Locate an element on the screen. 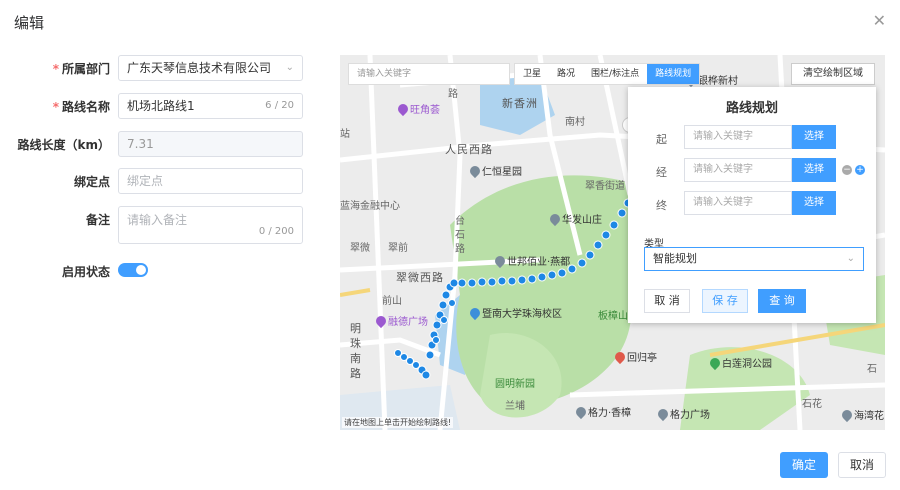 This screenshot has width=900, height=490. route-panel-title: 路线规划 is located at coordinates (751, 108).